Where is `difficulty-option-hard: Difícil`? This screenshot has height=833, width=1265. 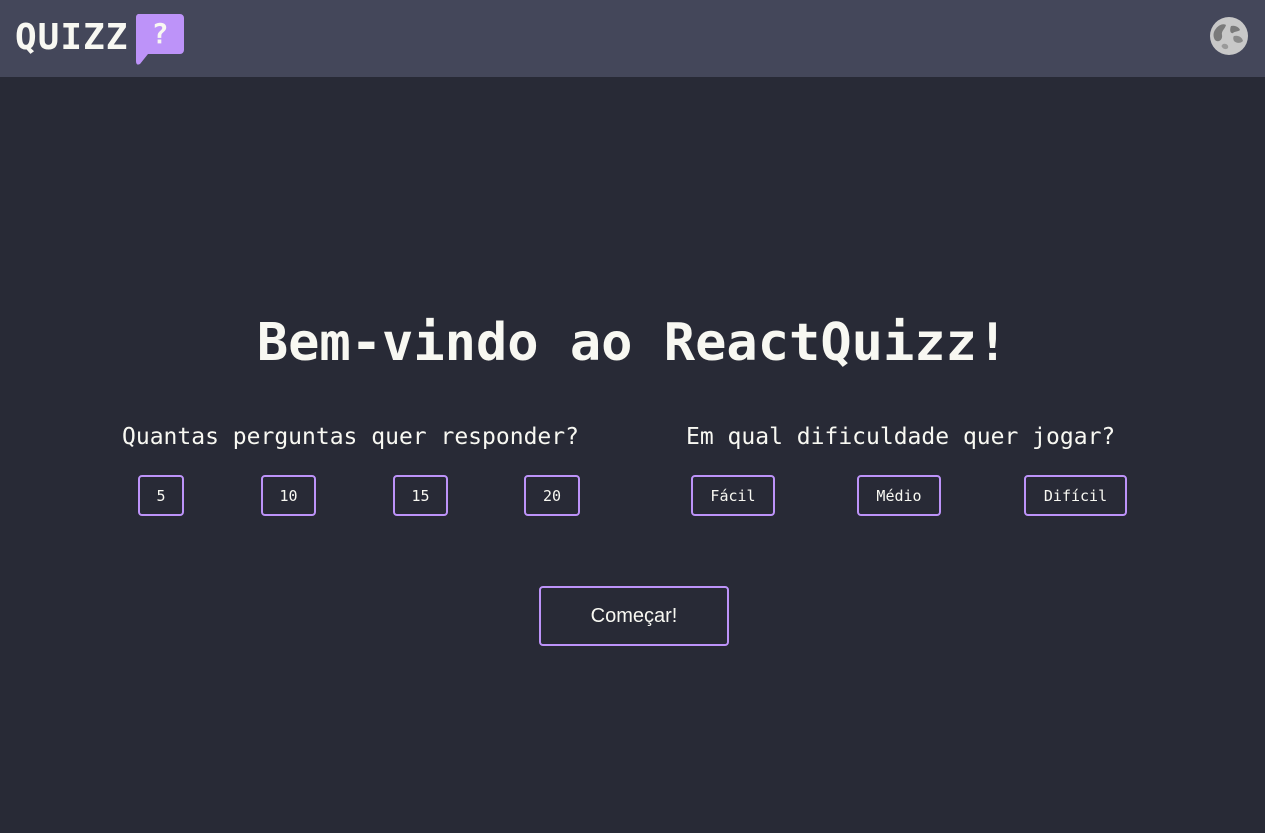
difficulty-option-hard: Difícil is located at coordinates (1075, 495).